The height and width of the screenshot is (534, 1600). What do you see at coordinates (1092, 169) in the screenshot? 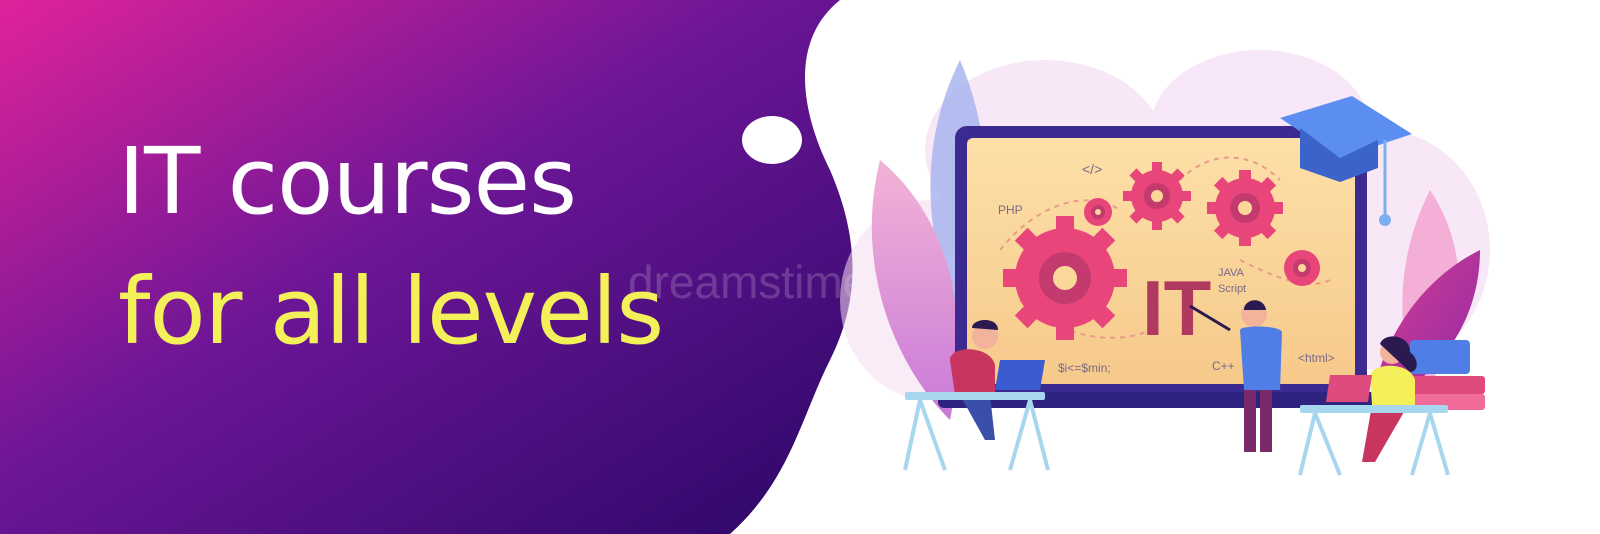
I see `code-tag-label: </>` at bounding box center [1092, 169].